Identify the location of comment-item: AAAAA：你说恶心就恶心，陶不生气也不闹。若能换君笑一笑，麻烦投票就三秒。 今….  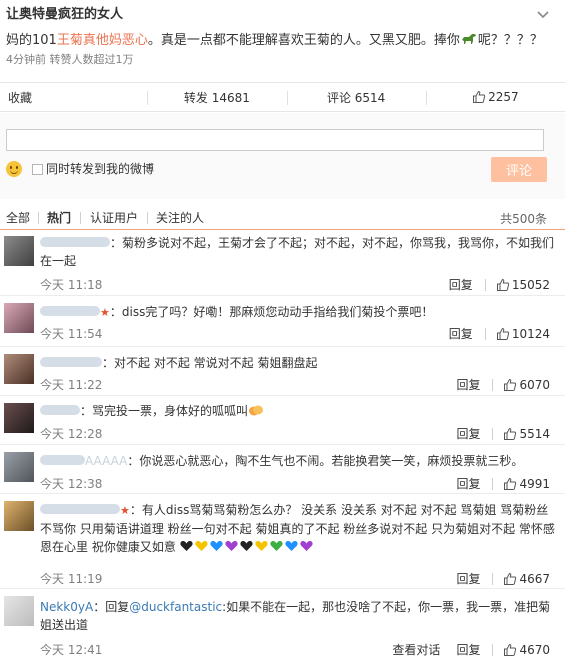
(282, 470).